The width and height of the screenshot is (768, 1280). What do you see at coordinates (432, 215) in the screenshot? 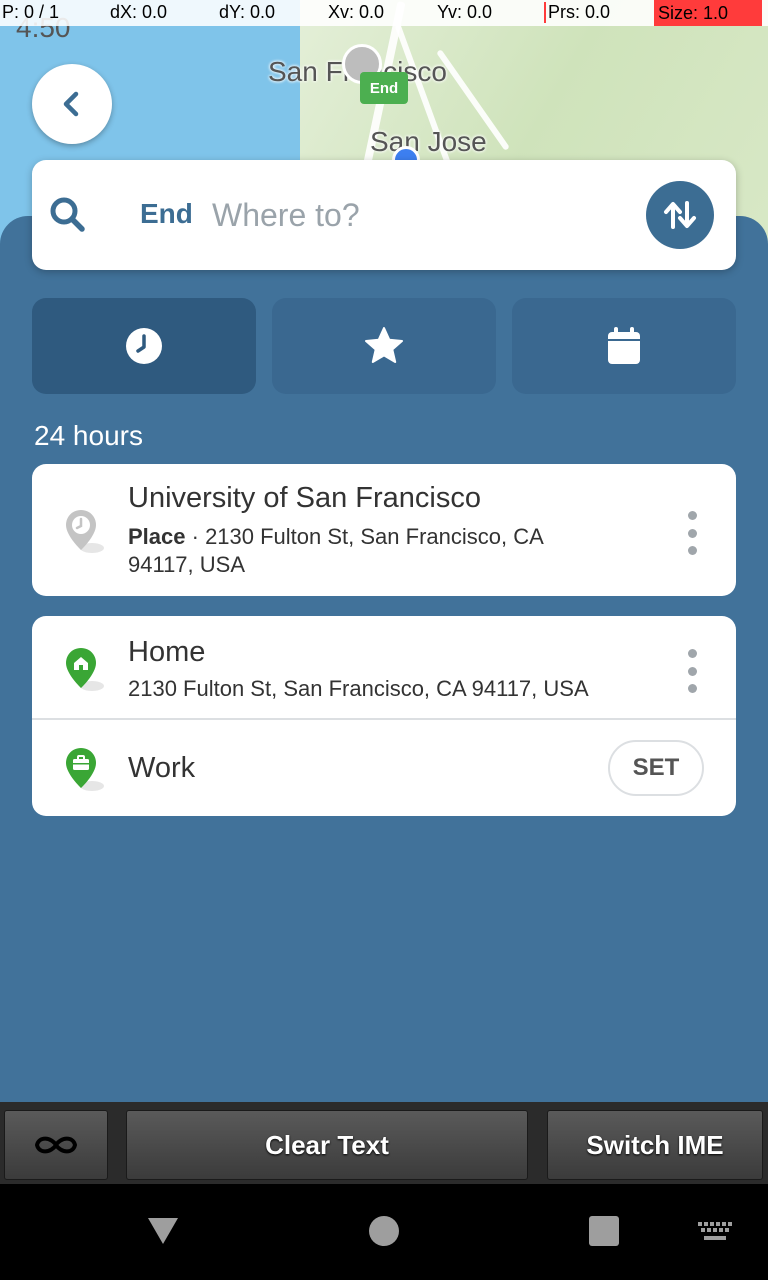
I see `destination-input` at bounding box center [432, 215].